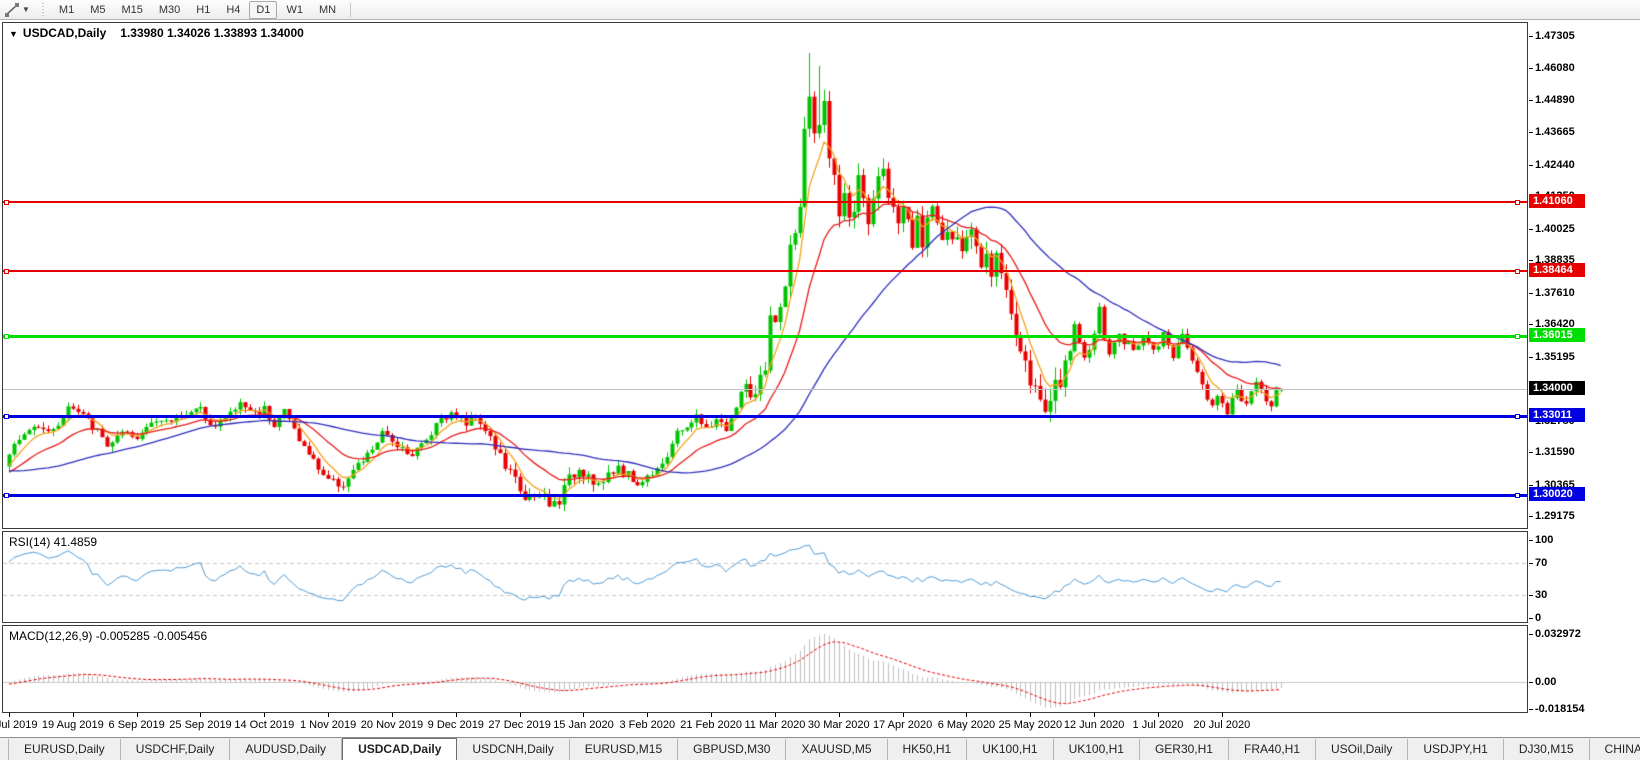  Describe the element at coordinates (72, 725) in the screenshot. I see `time-axis-label: 19 Aug 2019` at that location.